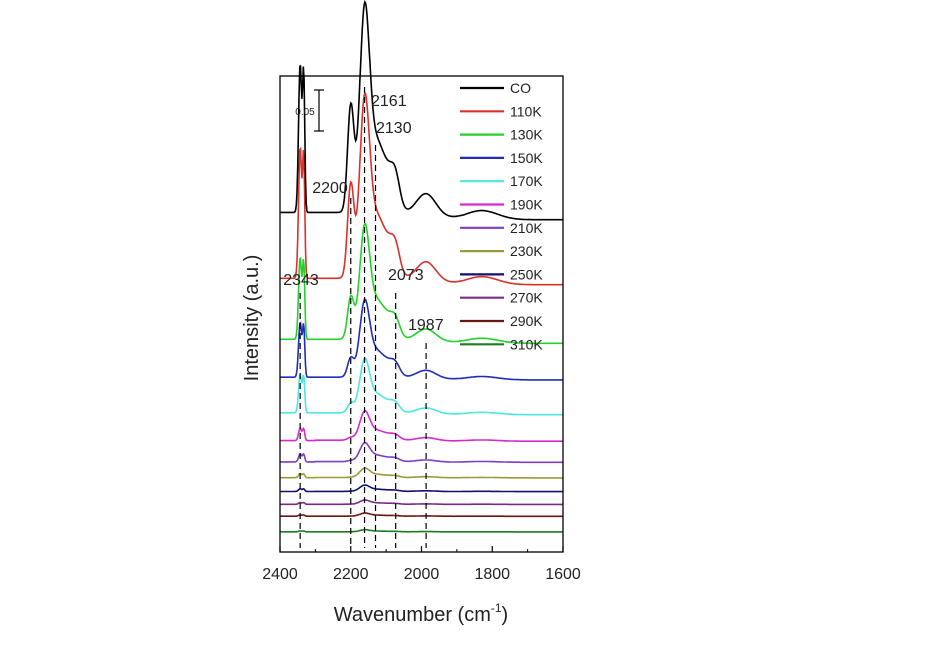 This screenshot has height=658, width=937. Describe the element at coordinates (421, 488) in the screenshot. I see `series-line-250k` at that location.